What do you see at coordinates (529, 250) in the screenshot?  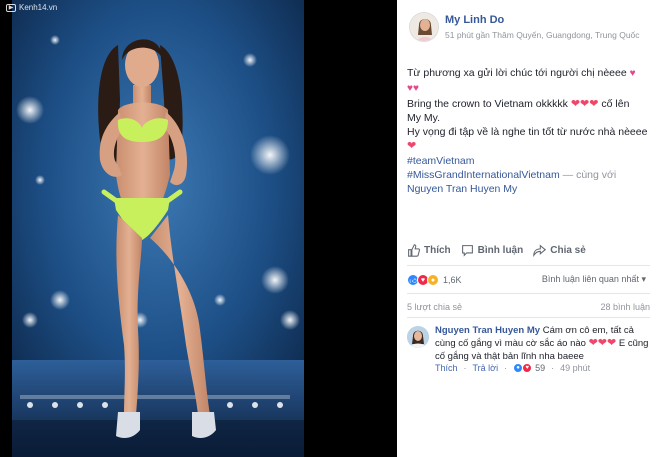 I see `post-actions: Thích Bình luận Chia sẻ` at bounding box center [529, 250].